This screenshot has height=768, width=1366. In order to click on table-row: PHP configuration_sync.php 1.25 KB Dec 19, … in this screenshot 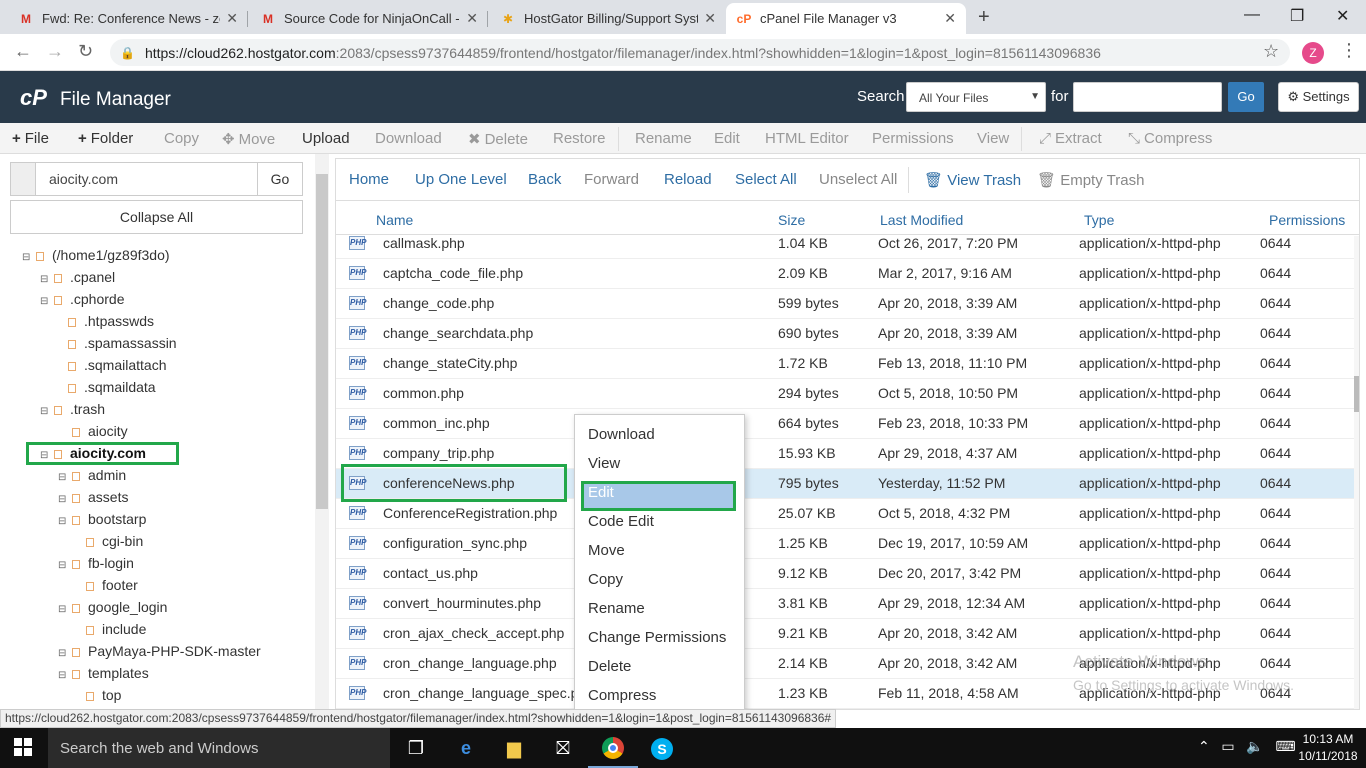, I will do `click(845, 544)`.